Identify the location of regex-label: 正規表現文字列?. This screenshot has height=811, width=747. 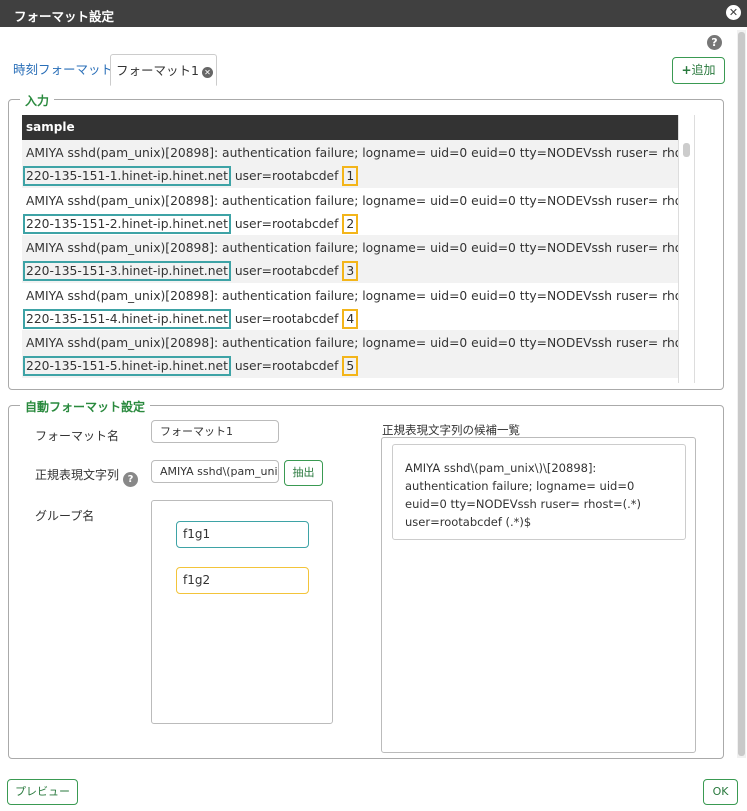
(87, 476).